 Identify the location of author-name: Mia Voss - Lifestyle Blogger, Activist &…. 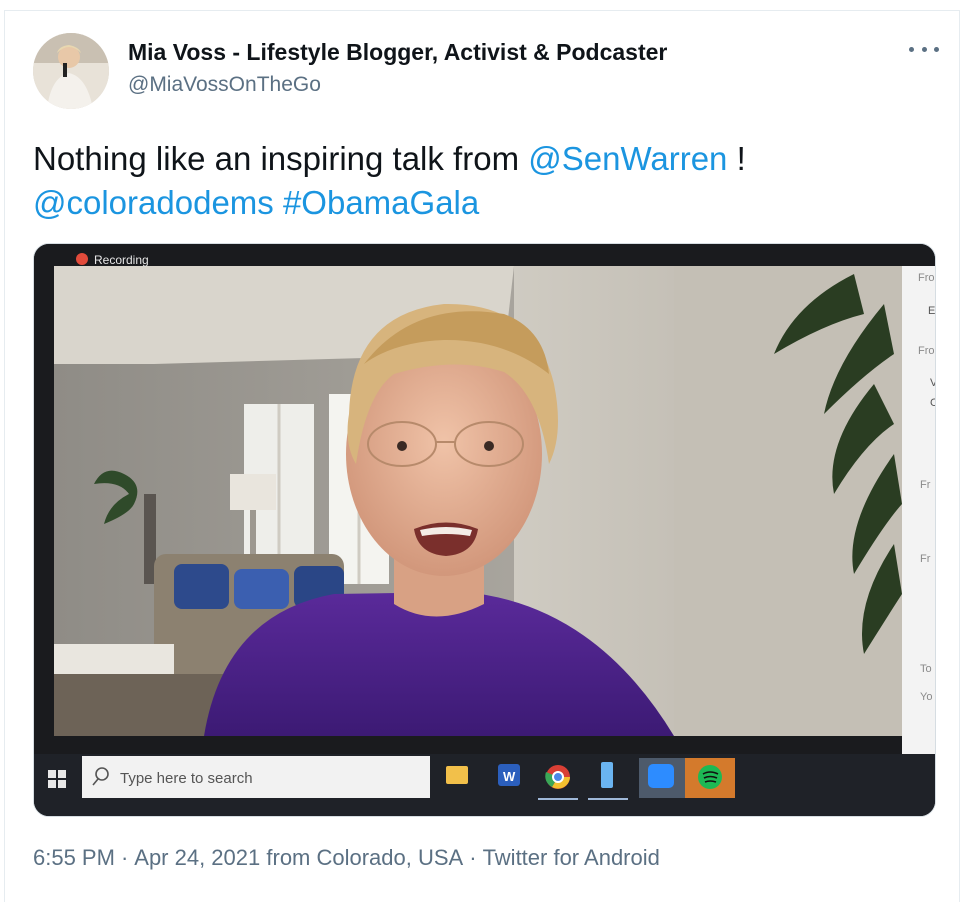
(397, 52).